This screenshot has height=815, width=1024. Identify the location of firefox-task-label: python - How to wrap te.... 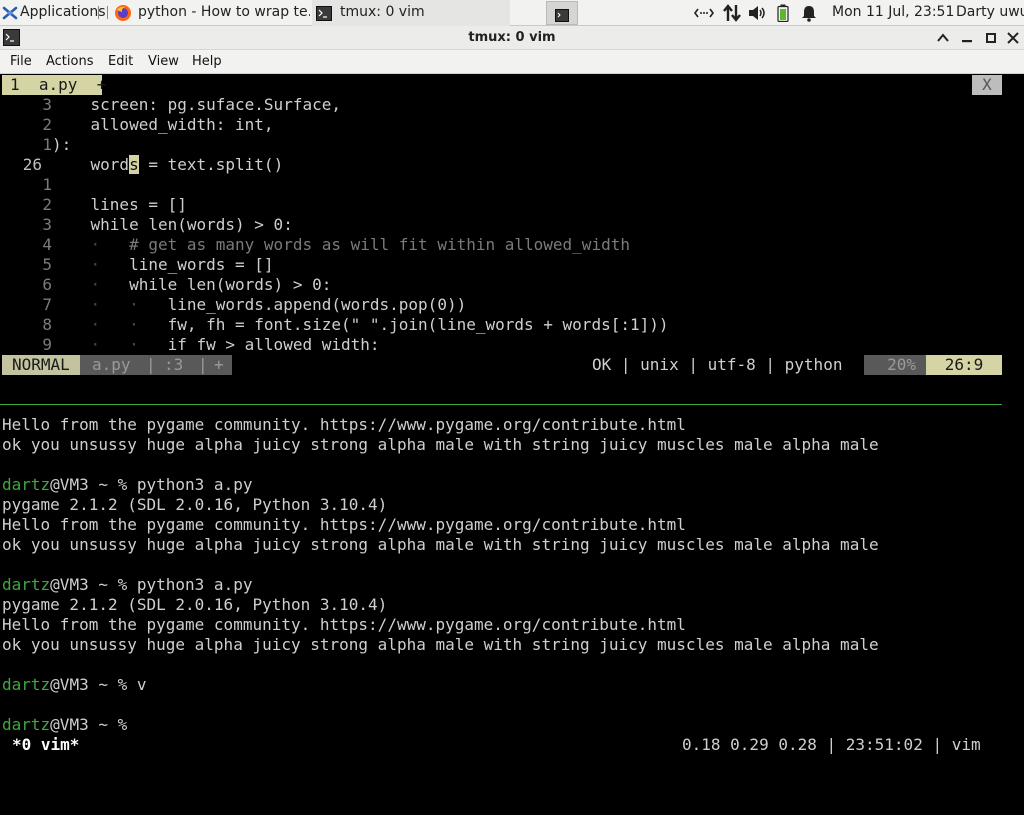
(224, 12).